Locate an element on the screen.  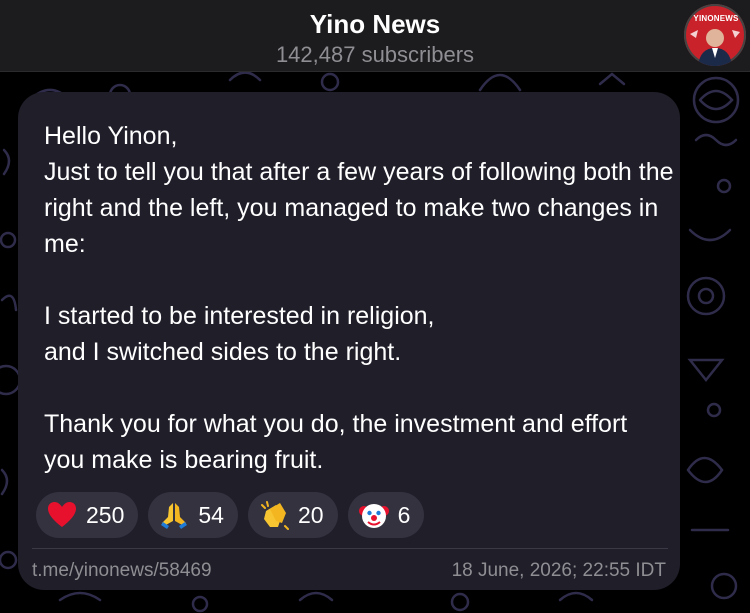
avatar-brand-label: YINONEWS is located at coordinates (716, 18).